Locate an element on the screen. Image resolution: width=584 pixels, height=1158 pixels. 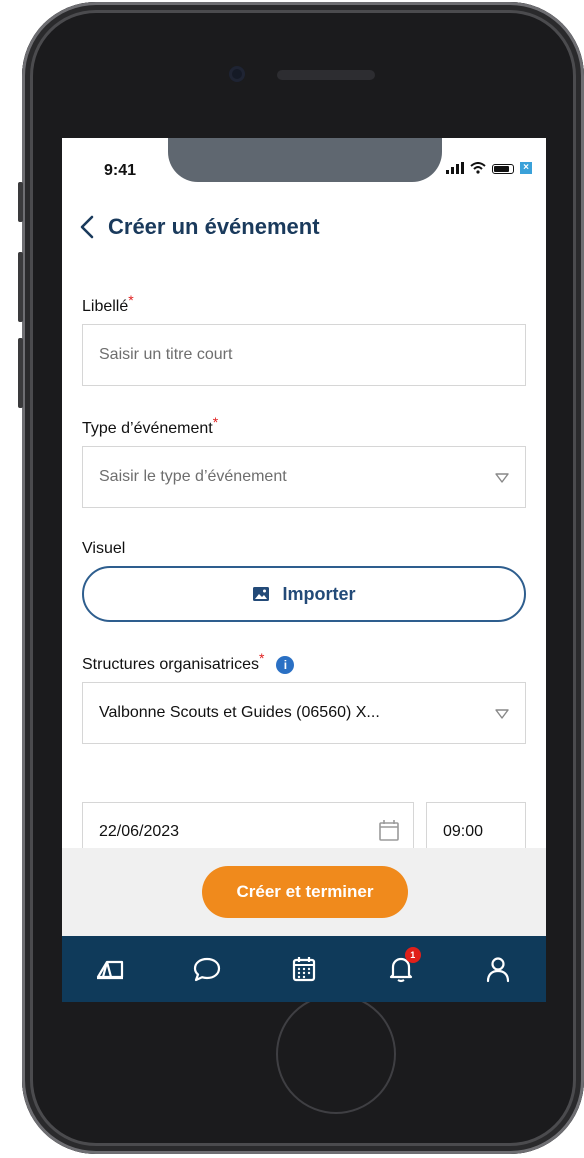
nav-camp is located at coordinates (110, 969).